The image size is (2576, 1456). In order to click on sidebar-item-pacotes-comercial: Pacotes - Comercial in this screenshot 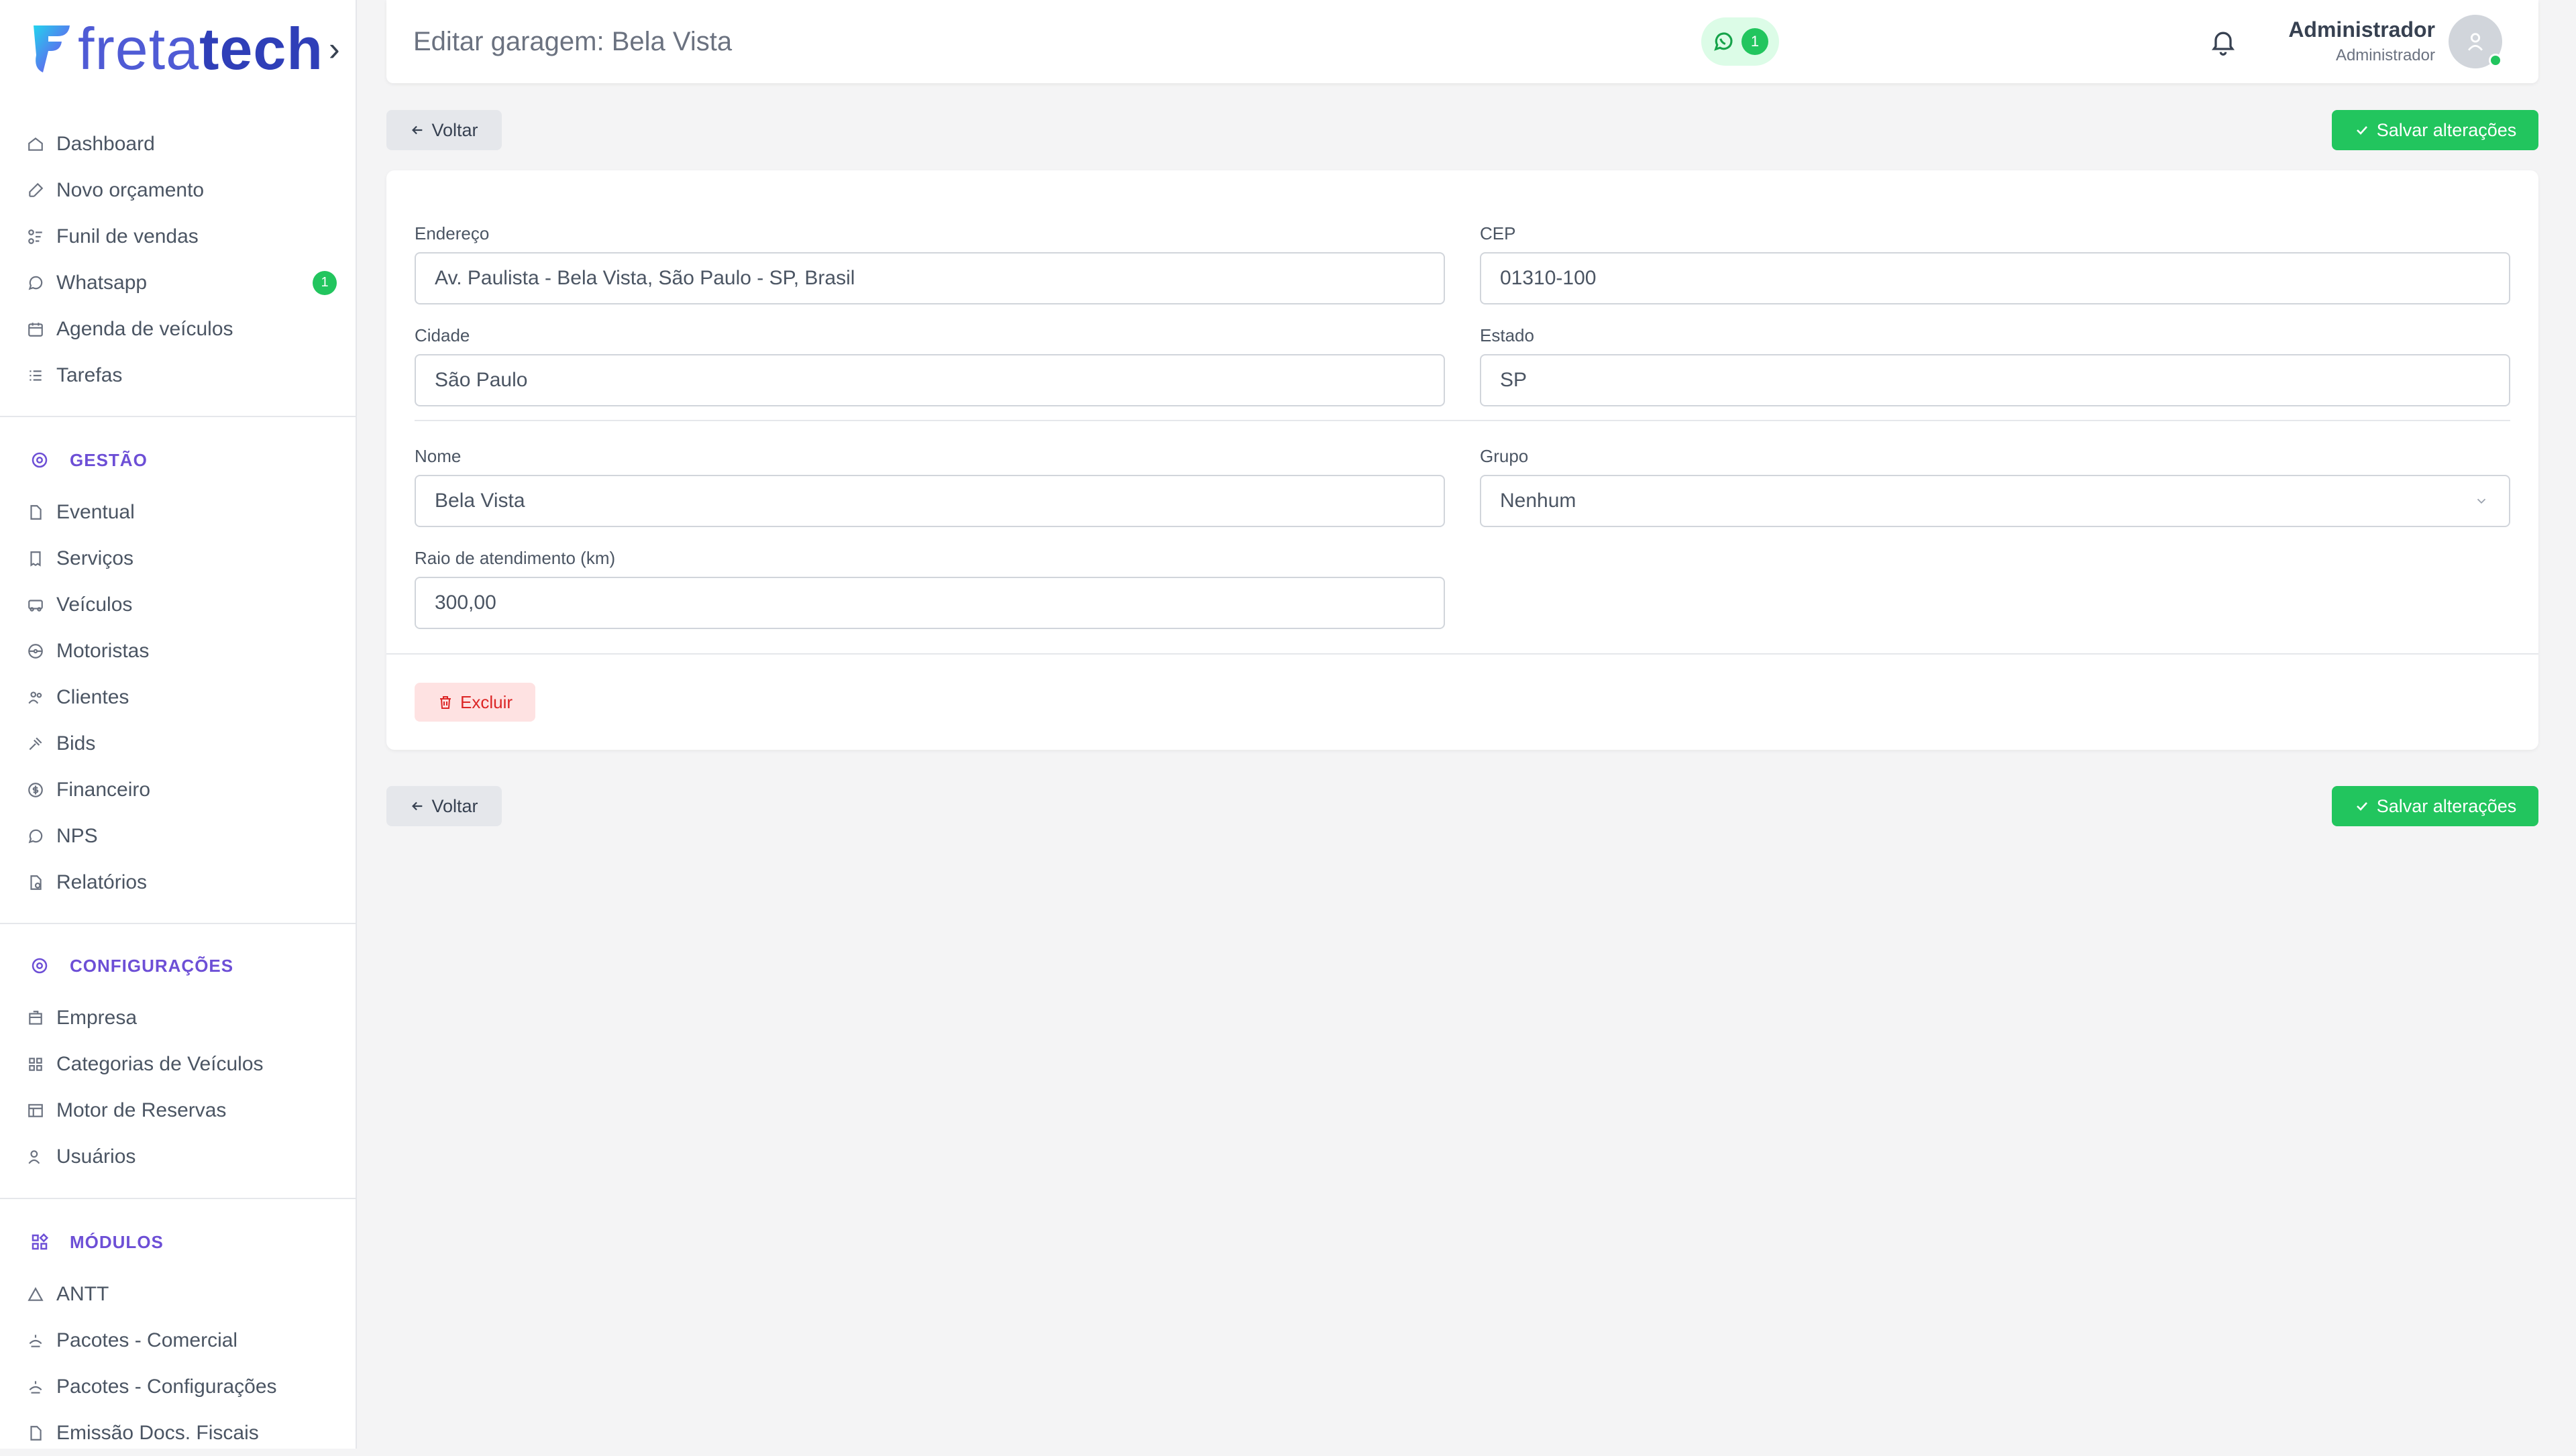, I will do `click(178, 1340)`.